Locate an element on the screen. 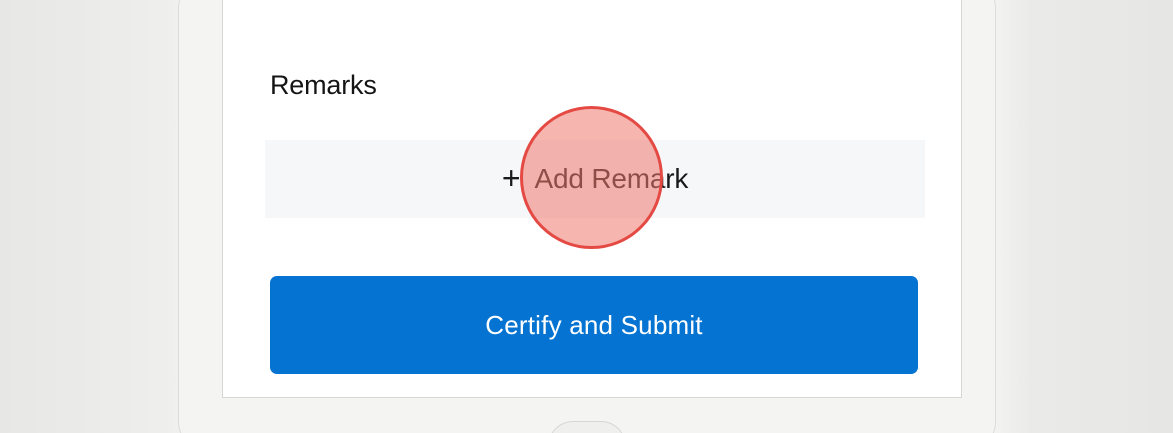  plus-icon: + is located at coordinates (511, 177).